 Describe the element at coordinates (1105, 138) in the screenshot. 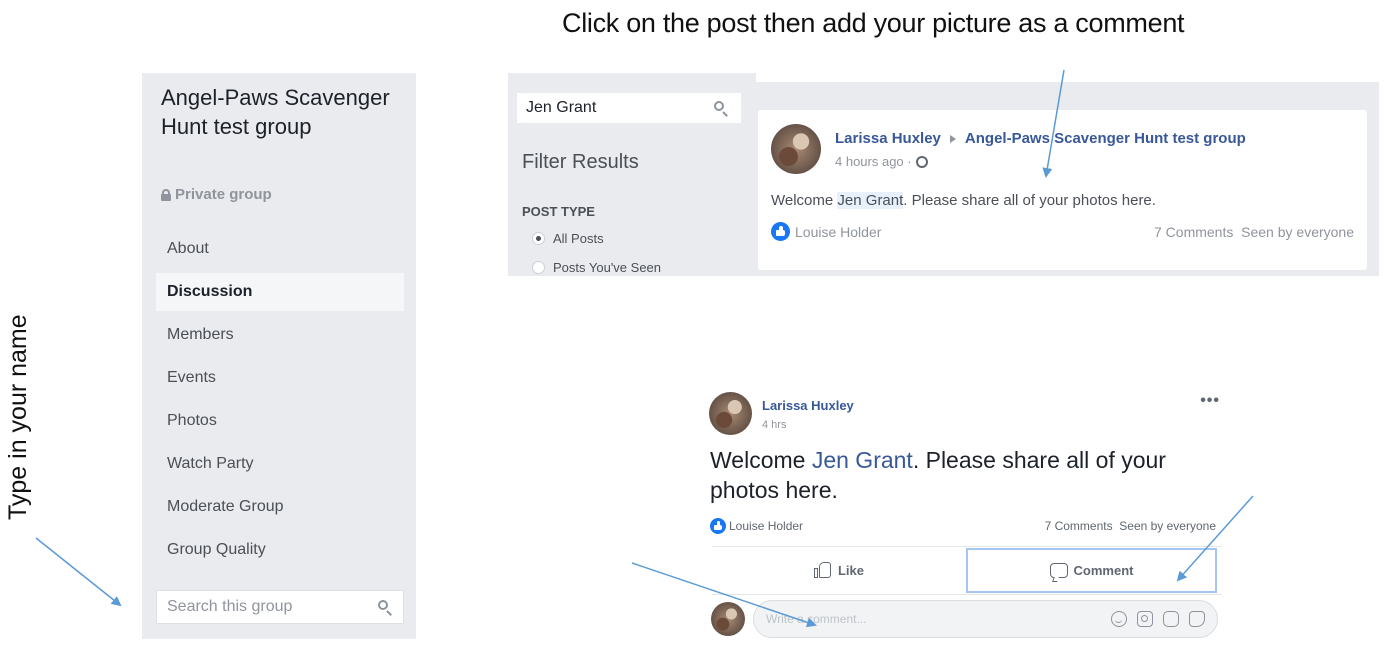

I see `group-name-link: Angel-Paws Scavenger Hunt test group` at that location.